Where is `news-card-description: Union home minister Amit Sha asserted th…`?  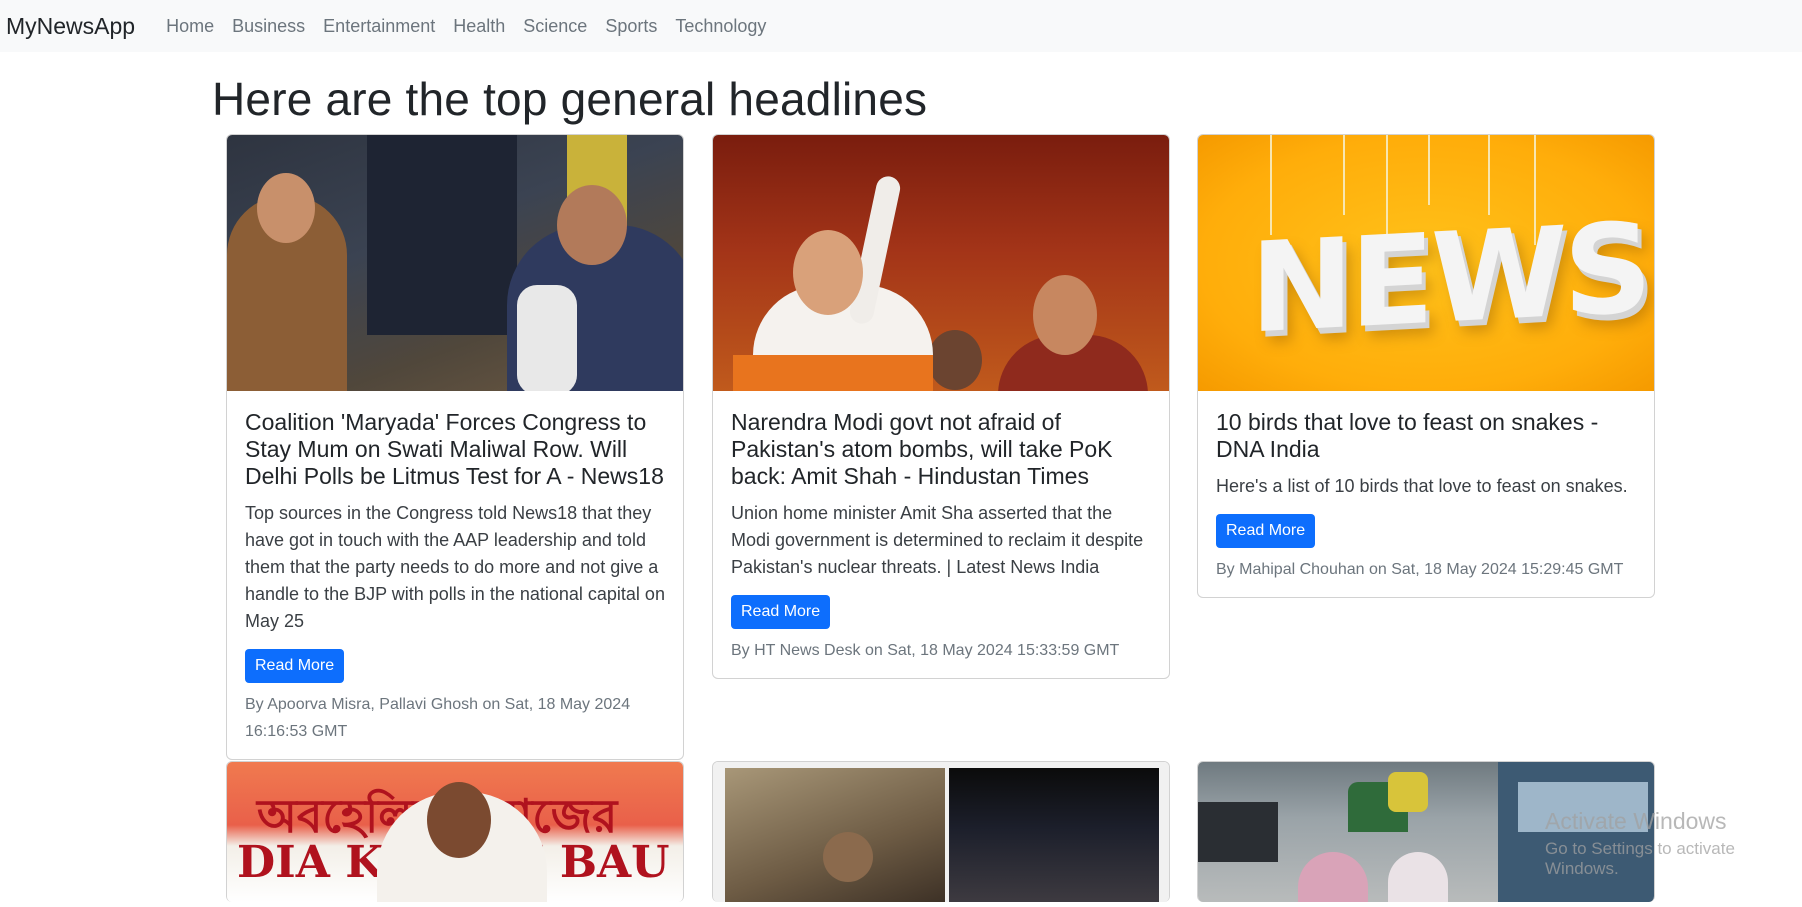
news-card-description: Union home minister Amit Sha asserted th… is located at coordinates (937, 540).